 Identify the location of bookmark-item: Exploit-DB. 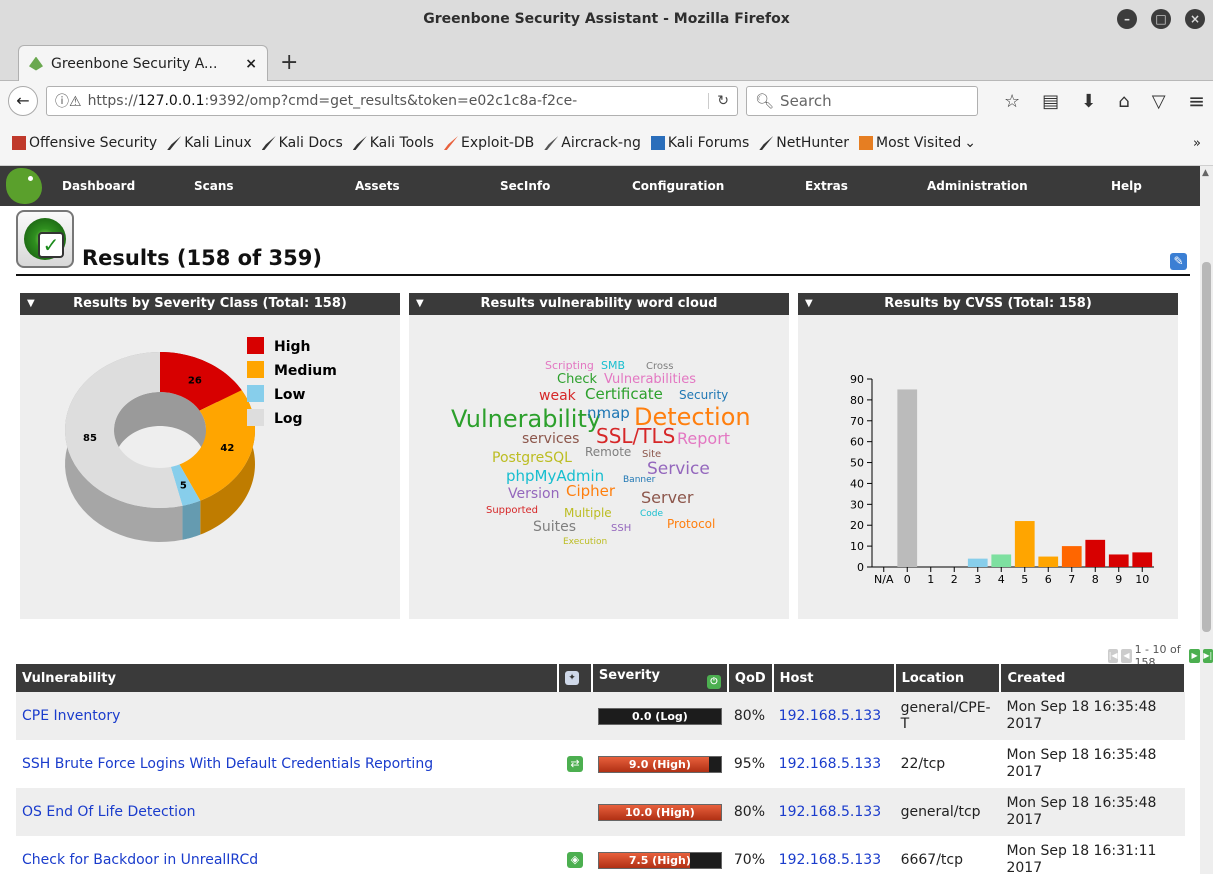
(488, 143).